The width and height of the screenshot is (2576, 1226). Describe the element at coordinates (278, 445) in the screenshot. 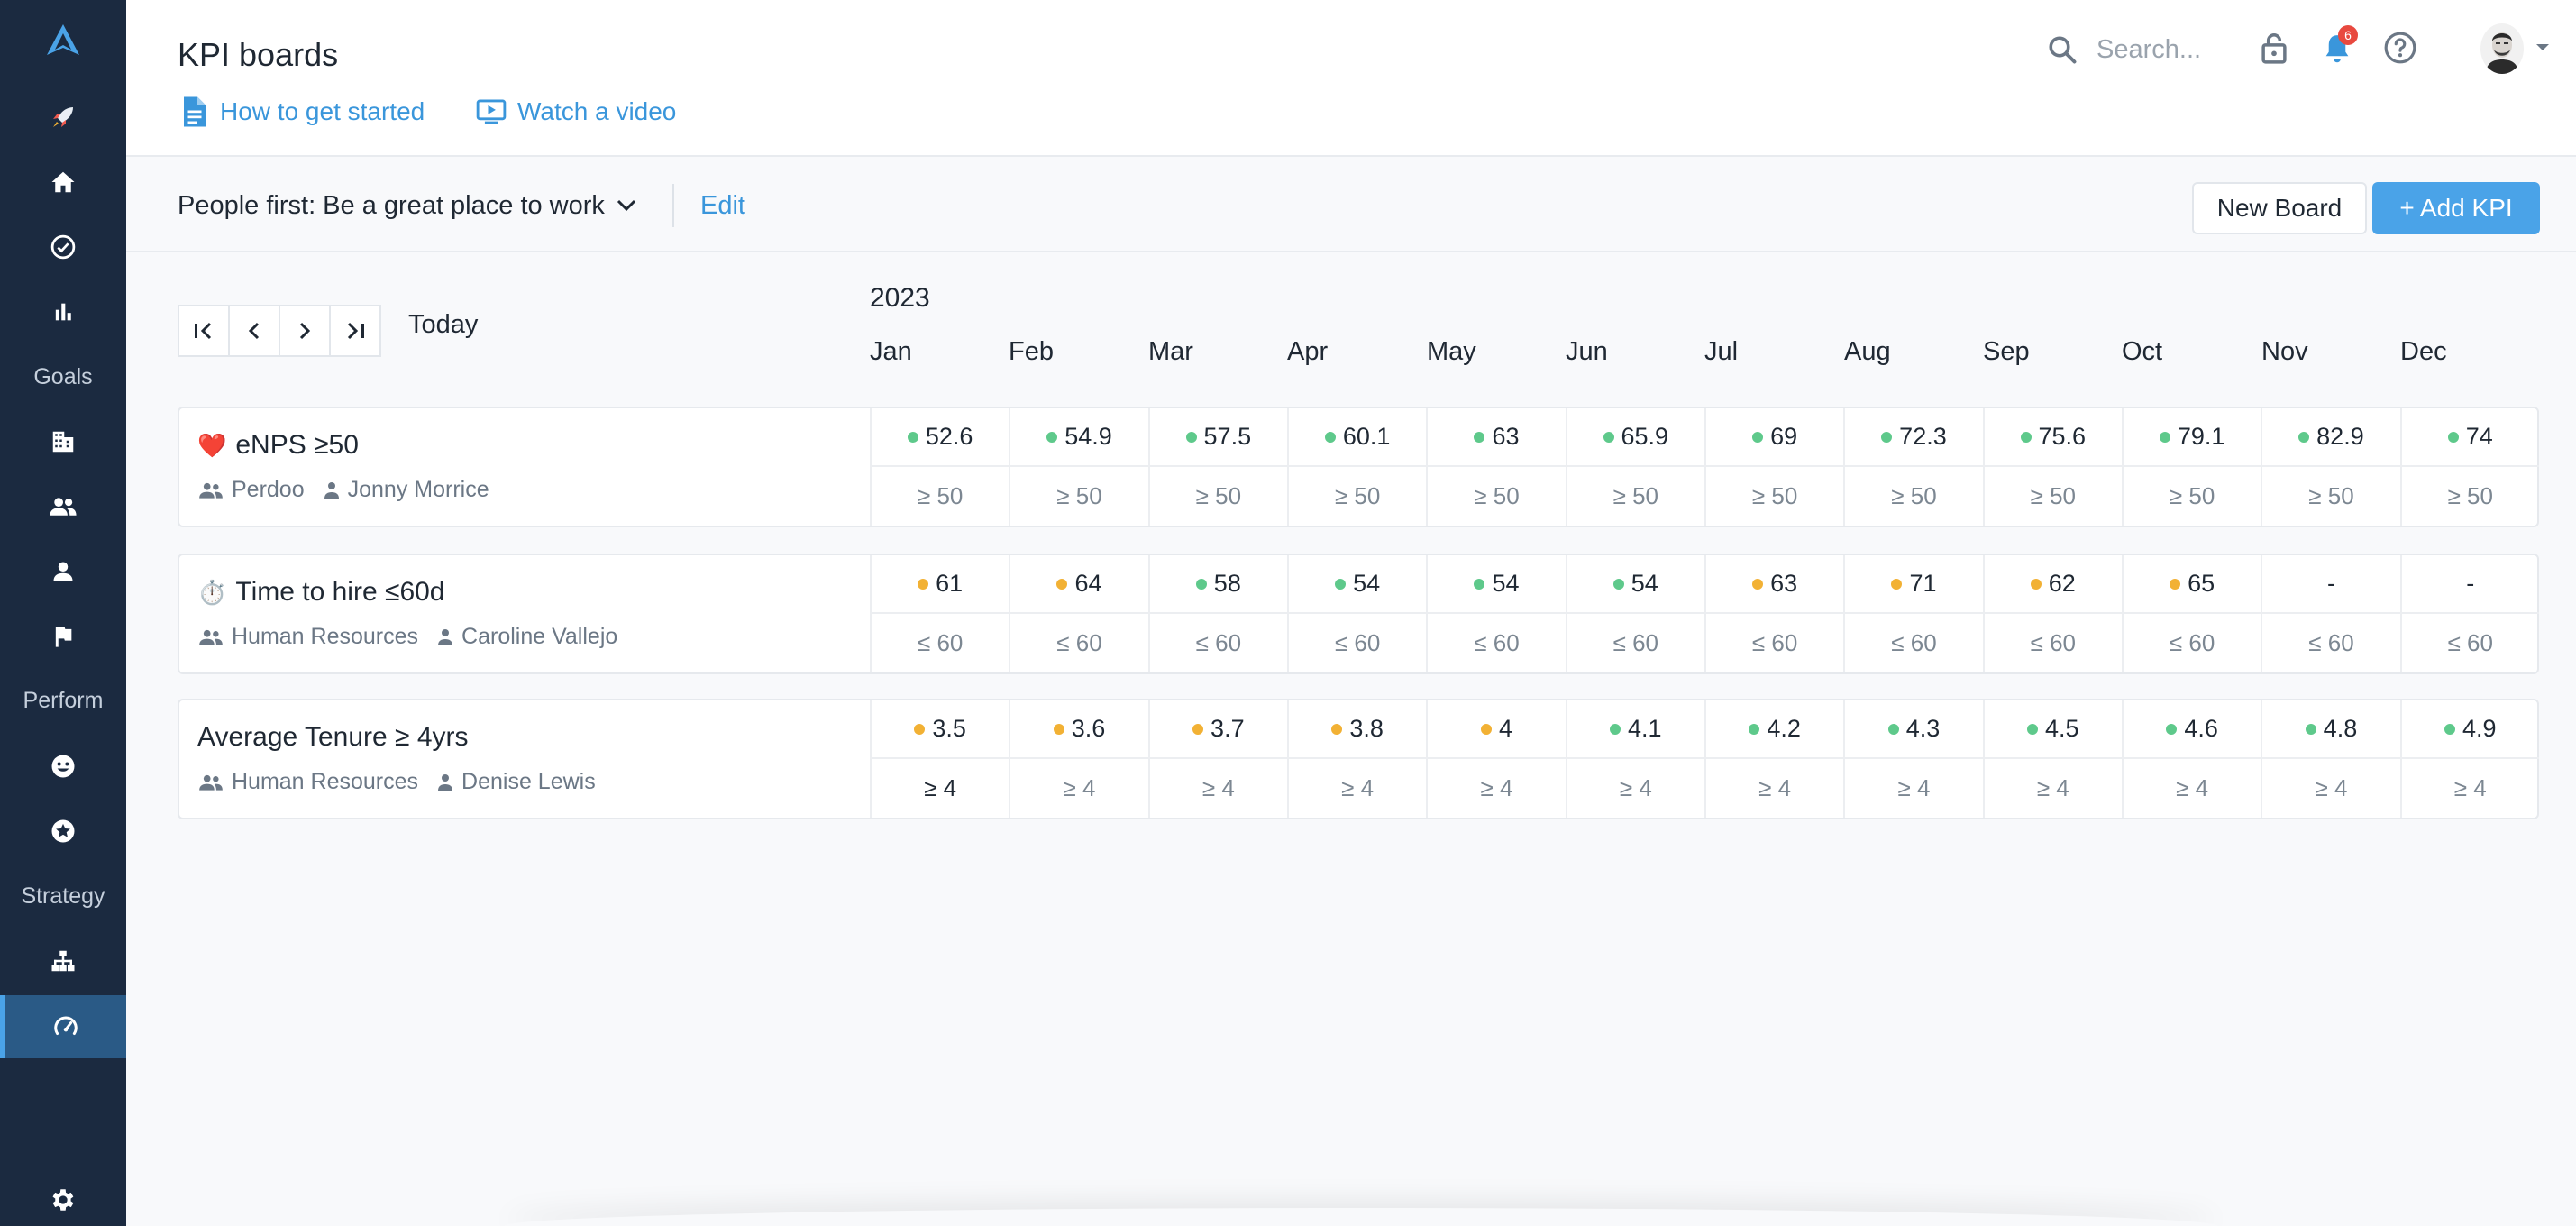

I see `kpi-name: ❤️ eNPS ≥50` at that location.